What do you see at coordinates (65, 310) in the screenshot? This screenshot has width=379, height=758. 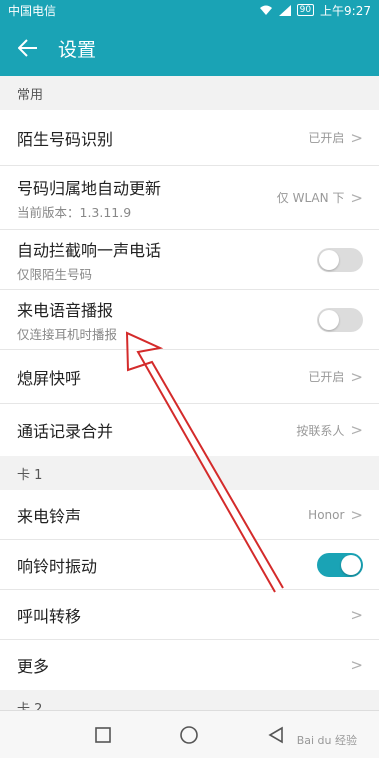 I see `row-title: 来电语音播报` at bounding box center [65, 310].